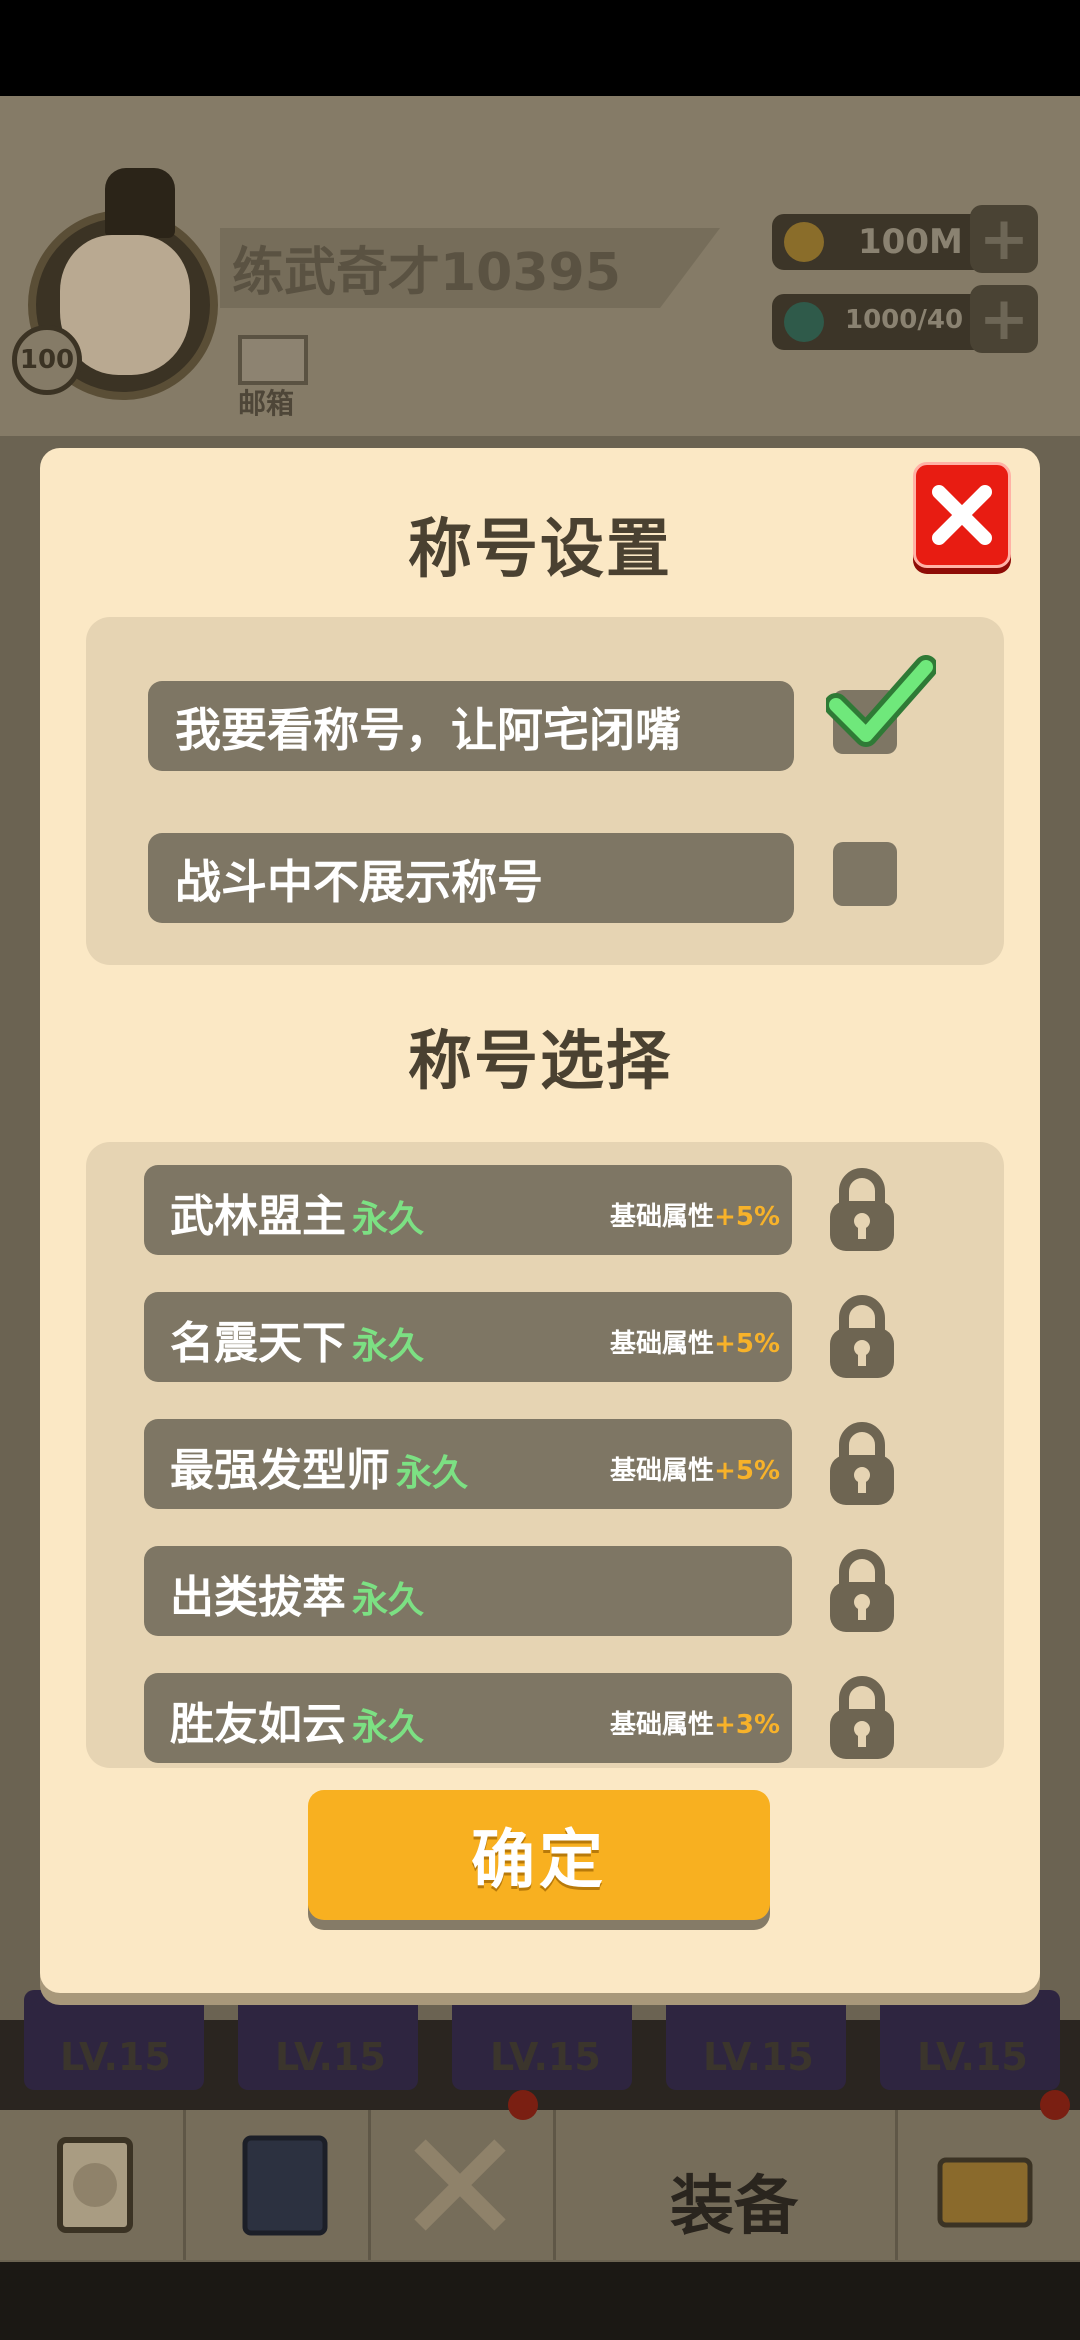  I want to click on mail-icon, so click(273, 360).